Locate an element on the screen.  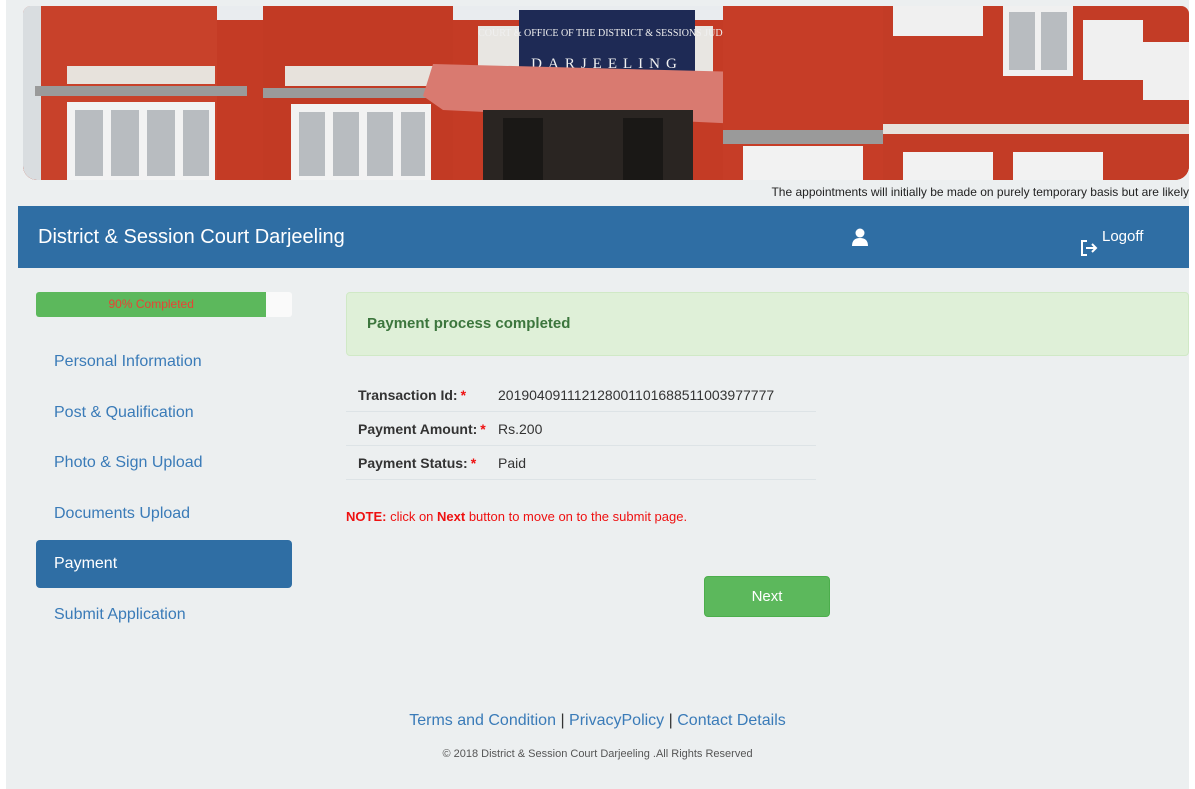
note-bold-next: Next is located at coordinates (451, 516).